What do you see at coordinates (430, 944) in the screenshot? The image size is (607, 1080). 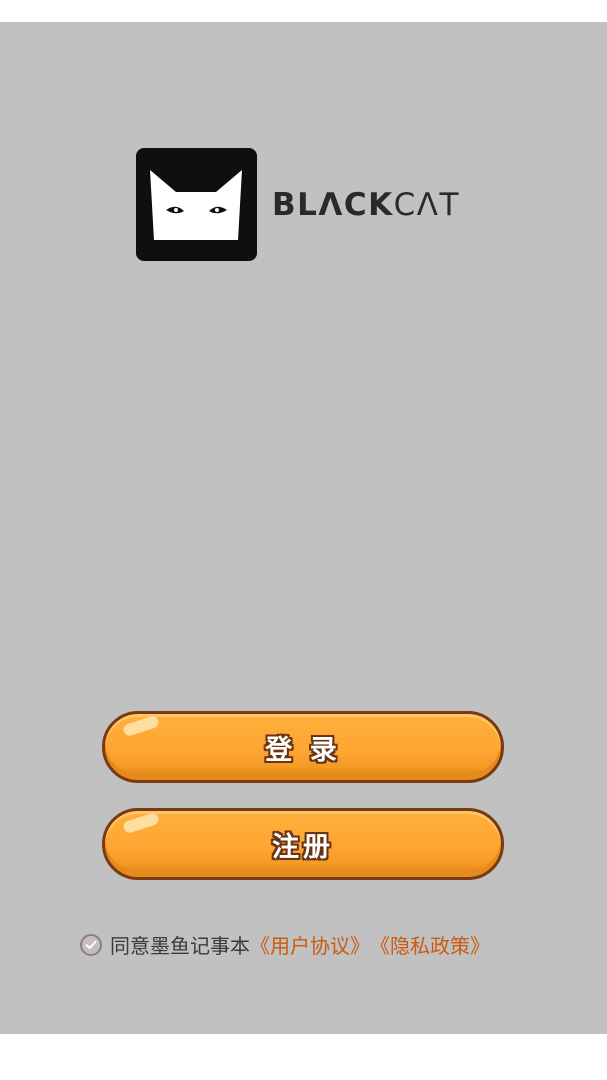 I see `privacy-policy-link: 《隐私政策》` at bounding box center [430, 944].